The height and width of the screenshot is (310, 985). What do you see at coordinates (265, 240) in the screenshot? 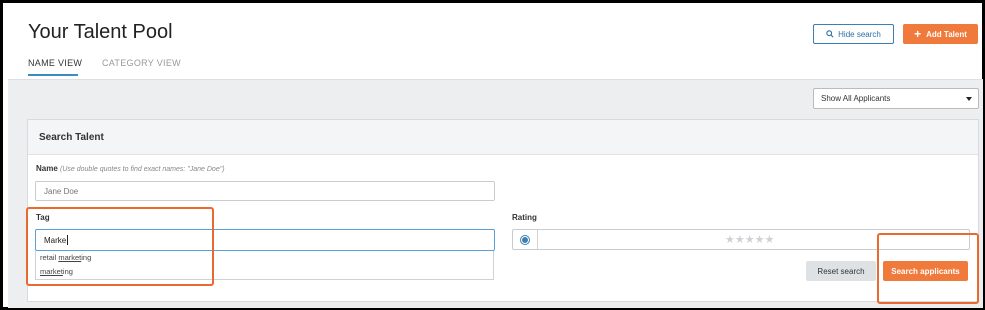
I see `tag-input: Marke` at bounding box center [265, 240].